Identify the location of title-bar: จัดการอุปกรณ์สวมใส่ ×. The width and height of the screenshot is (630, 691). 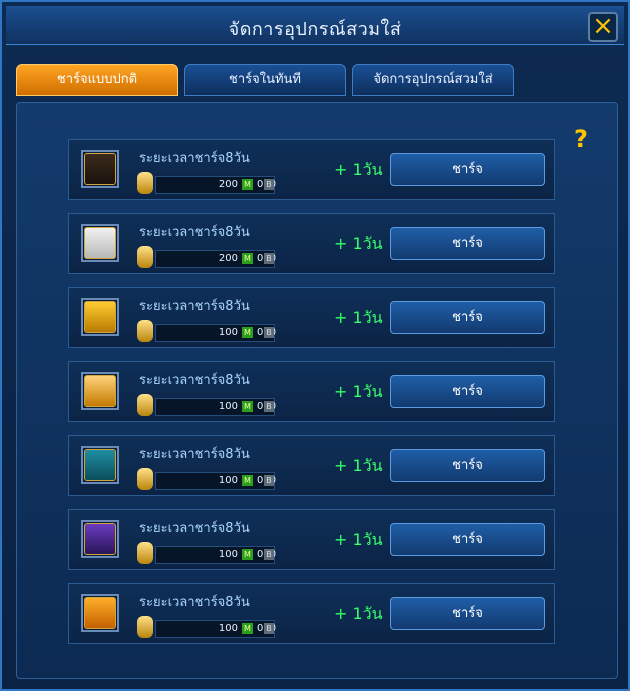
(315, 25).